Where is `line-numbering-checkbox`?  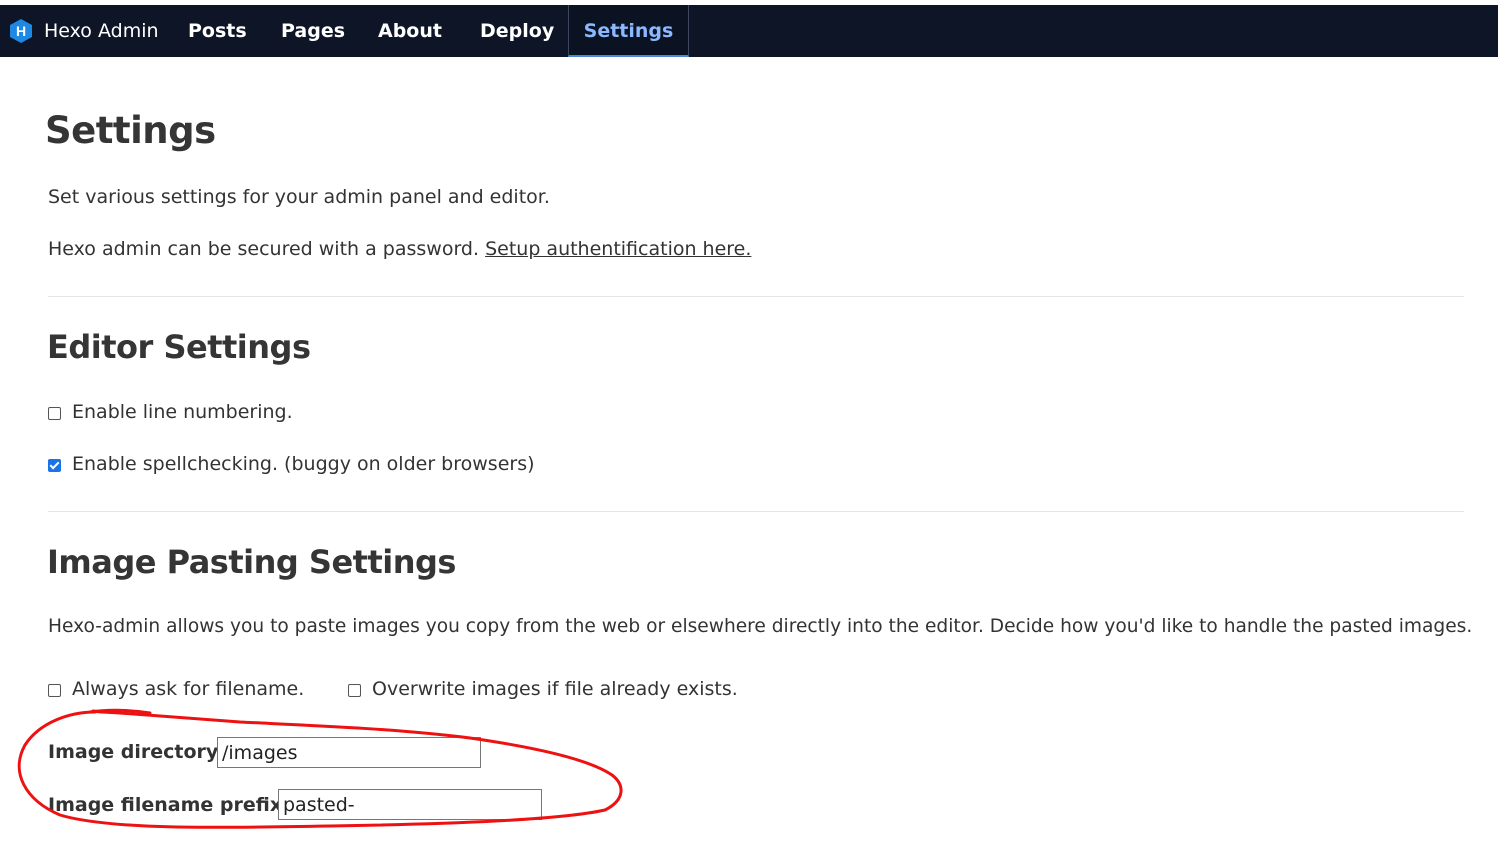
line-numbering-checkbox is located at coordinates (54, 413).